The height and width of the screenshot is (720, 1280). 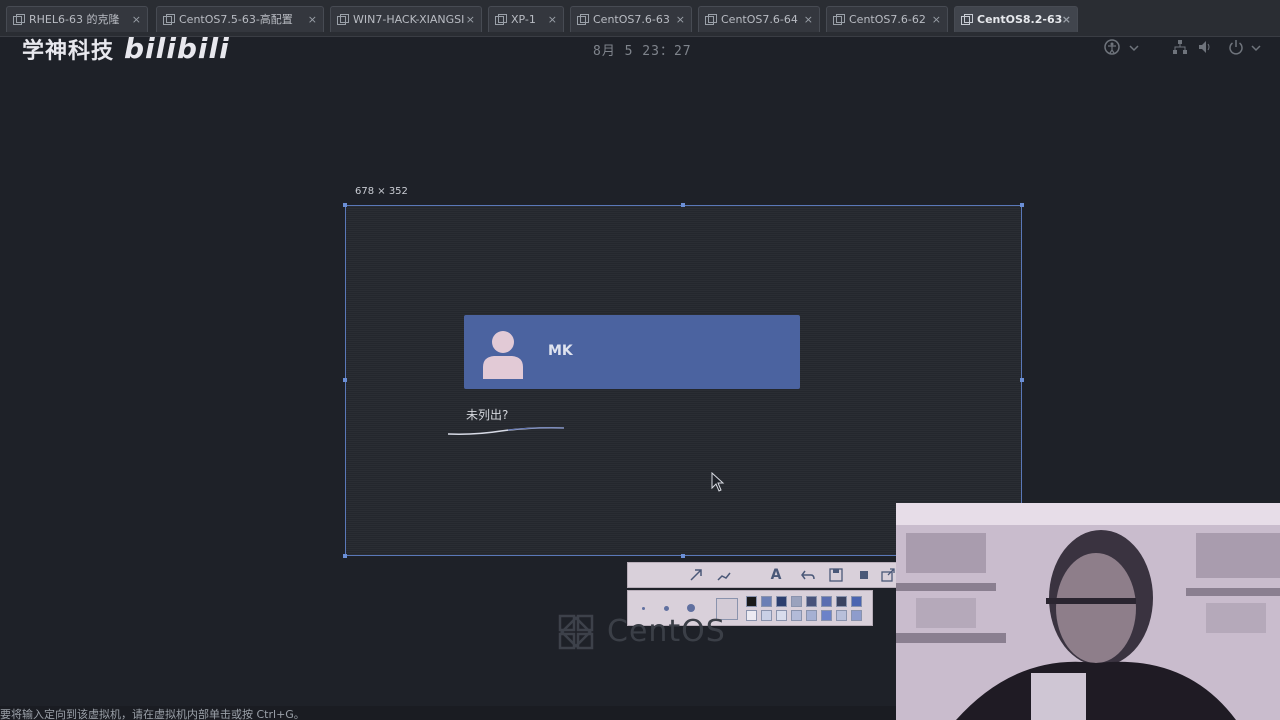 What do you see at coordinates (643, 608) in the screenshot?
I see `size-small-option` at bounding box center [643, 608].